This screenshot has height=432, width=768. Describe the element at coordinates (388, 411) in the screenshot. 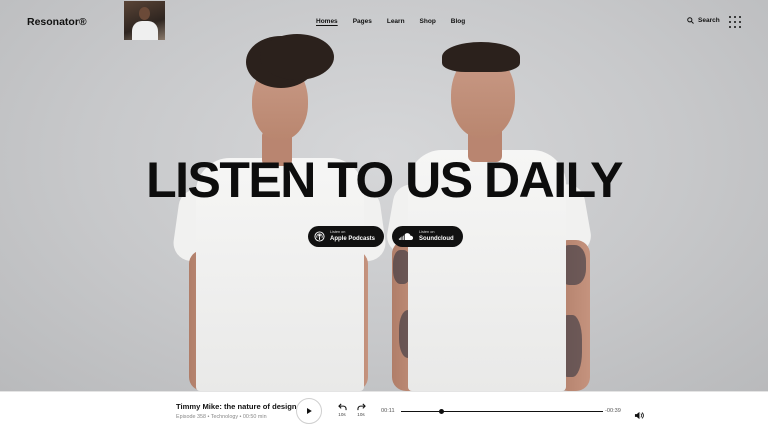

I see `time-elapsed: 00:11` at that location.